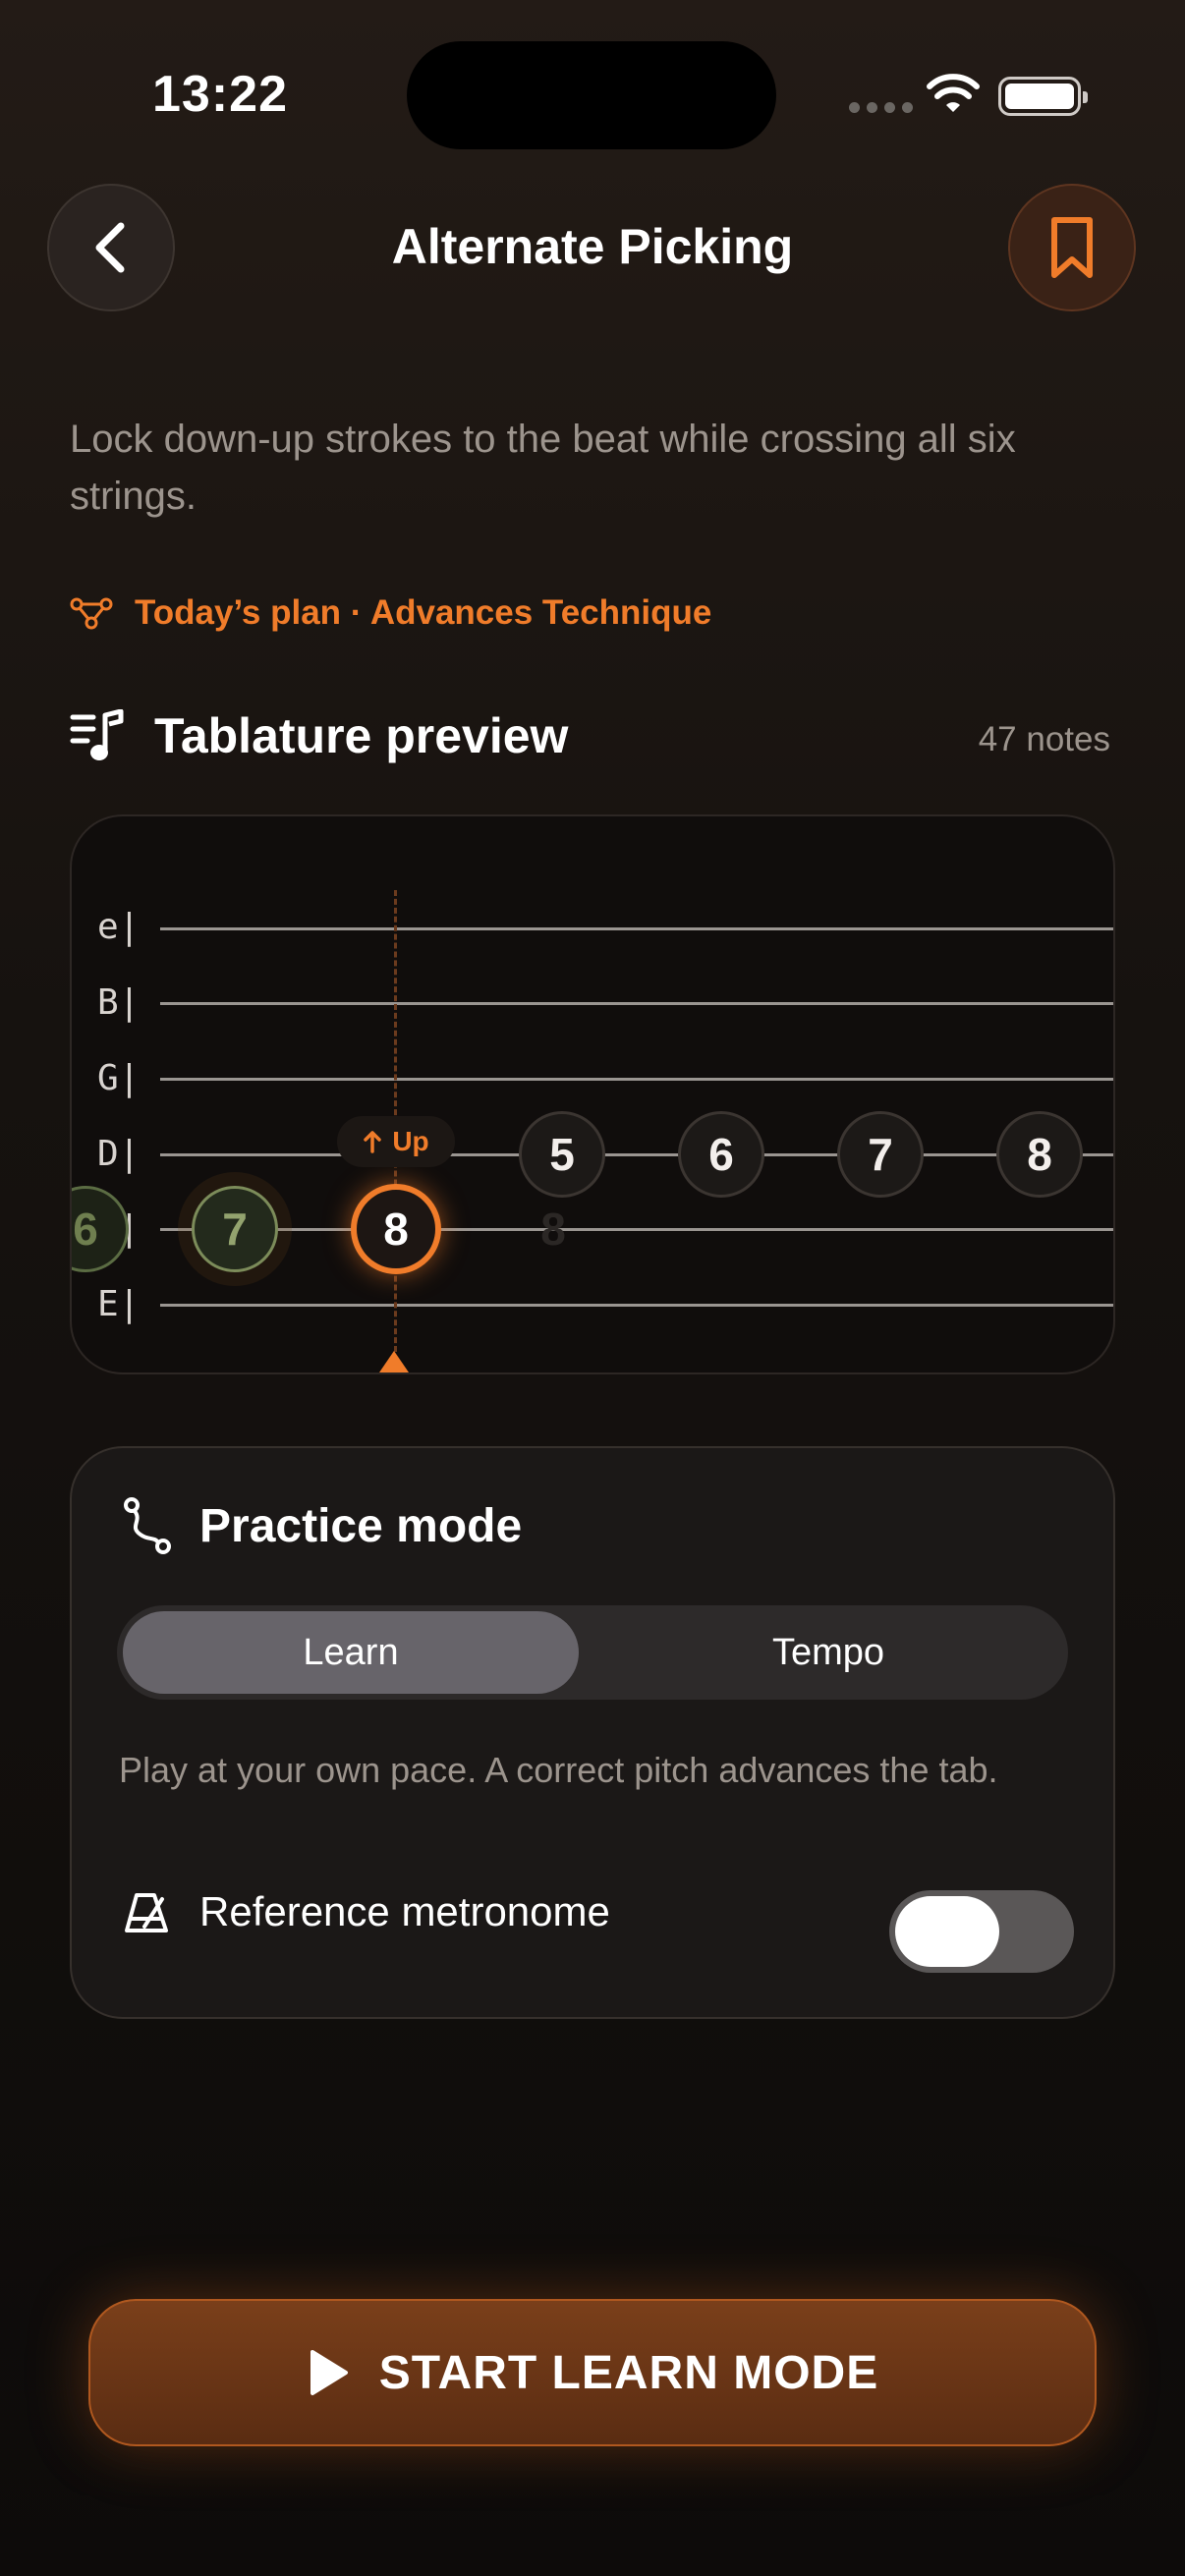  I want to click on practice-mode-header: Practice mode, so click(322, 1525).